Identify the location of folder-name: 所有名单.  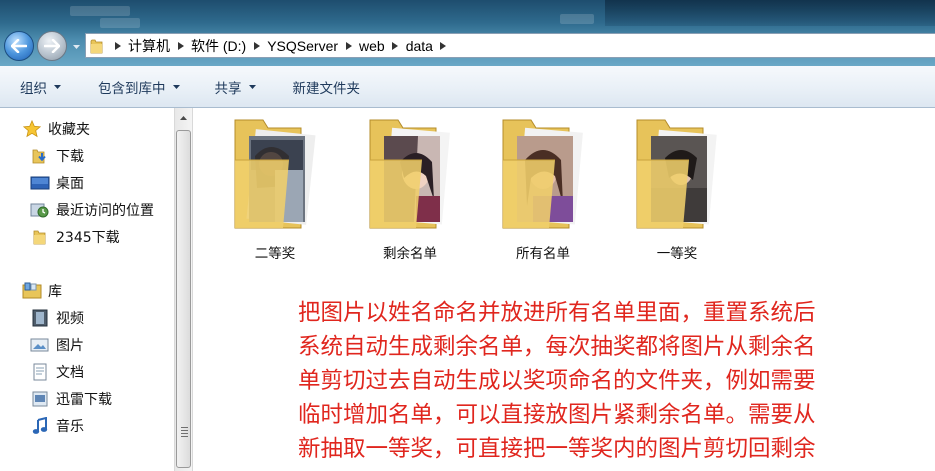
(543, 254).